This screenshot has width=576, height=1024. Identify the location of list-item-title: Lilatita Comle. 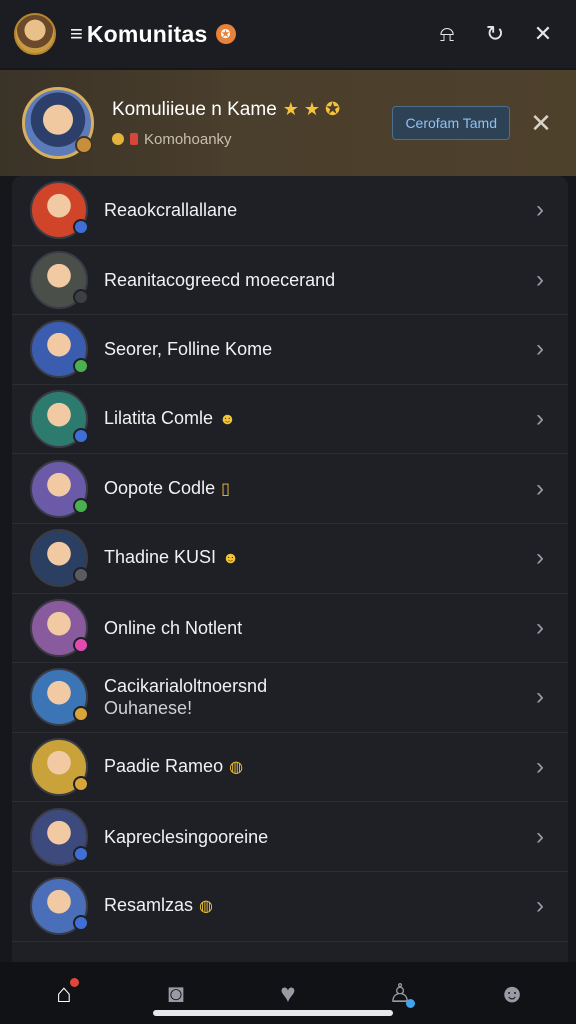
(159, 418).